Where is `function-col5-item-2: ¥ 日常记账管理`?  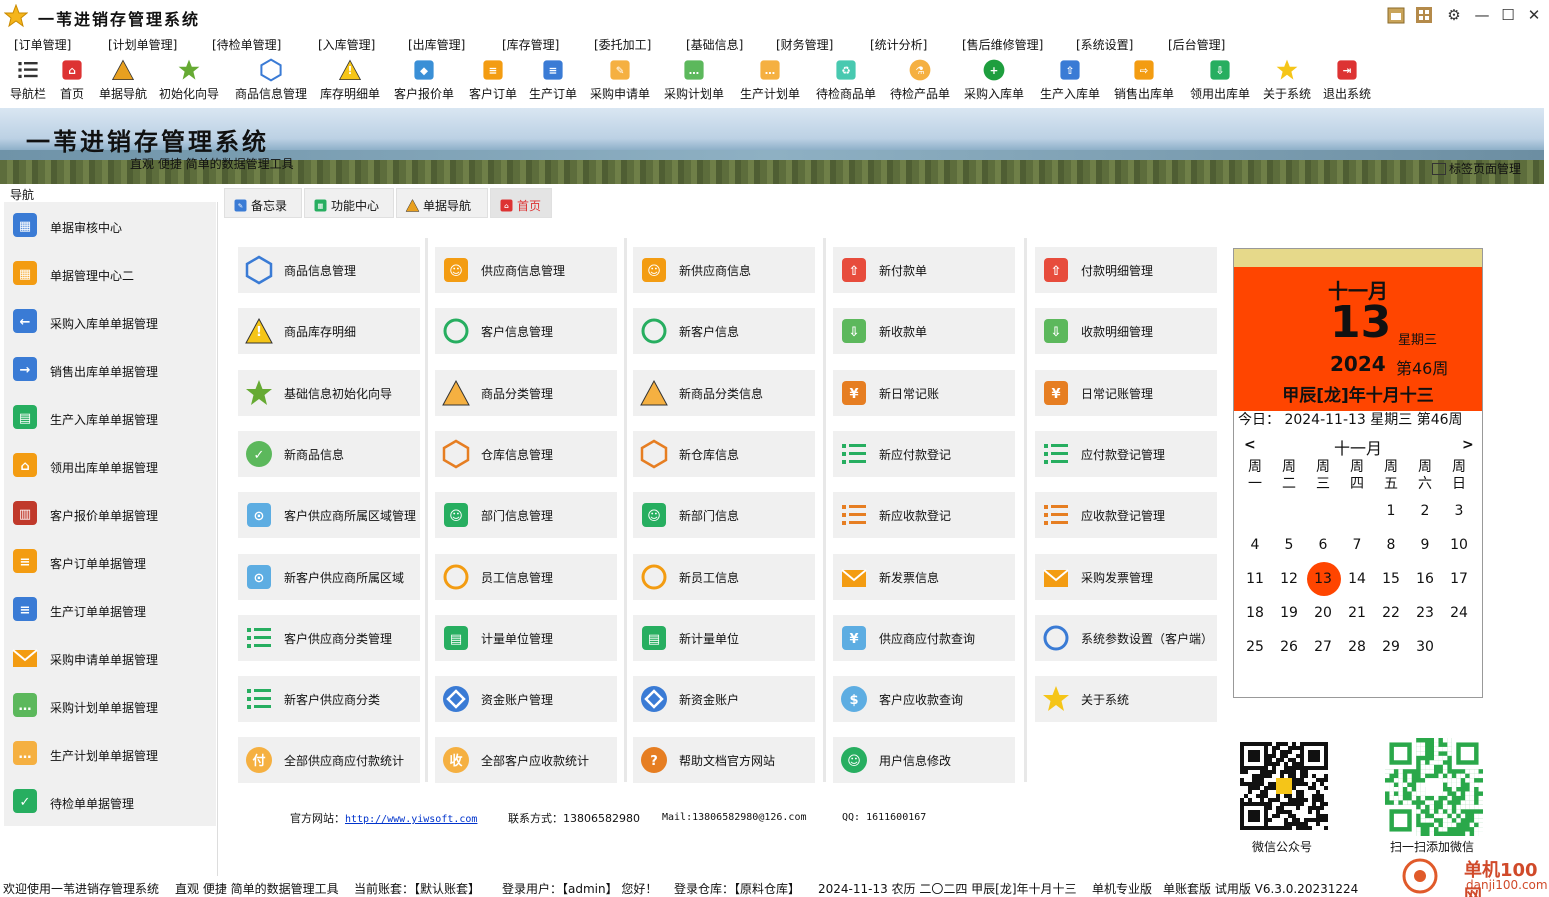 function-col5-item-2: ¥ 日常记账管理 is located at coordinates (1126, 392).